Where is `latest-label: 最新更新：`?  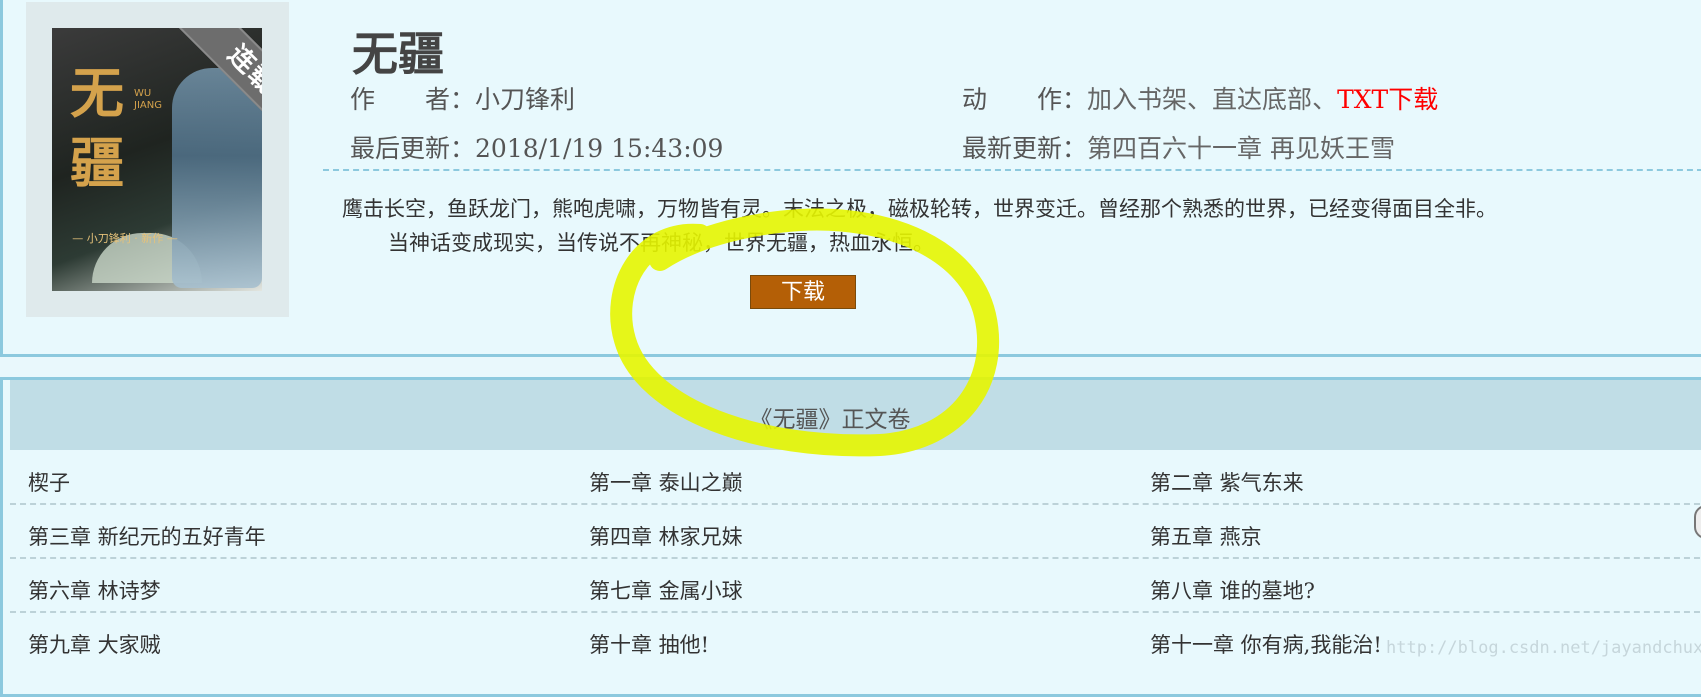 latest-label: 最新更新： is located at coordinates (1025, 148).